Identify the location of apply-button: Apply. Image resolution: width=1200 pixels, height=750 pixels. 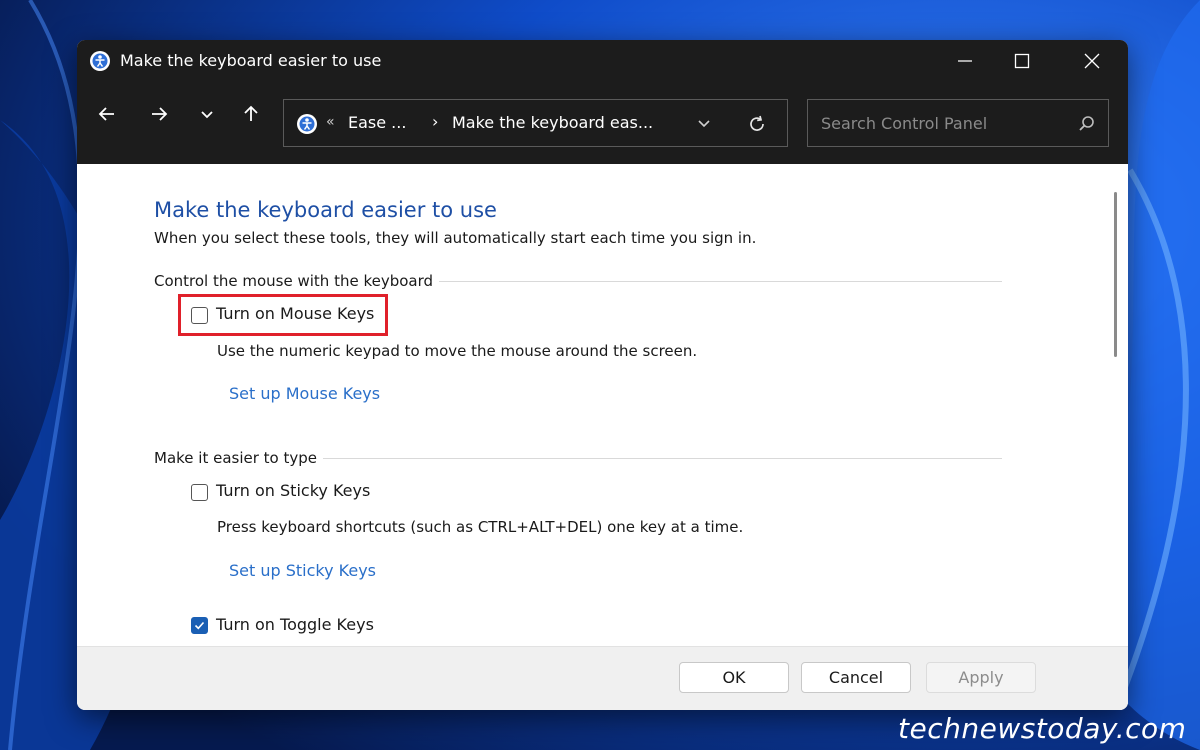
(981, 677).